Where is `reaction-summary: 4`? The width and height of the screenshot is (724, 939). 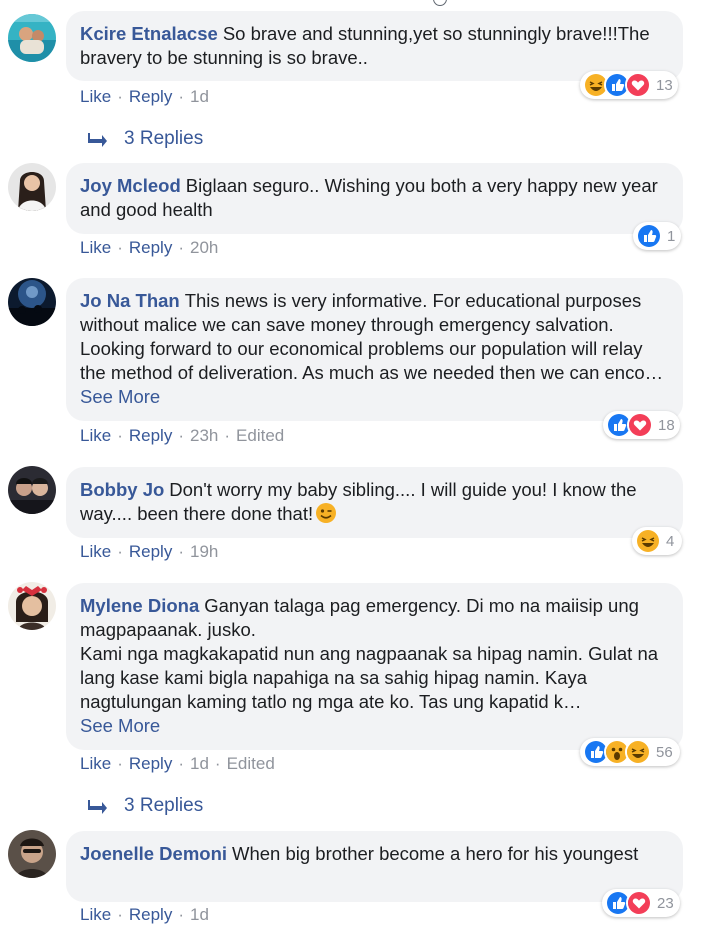
reaction-summary: 4 is located at coordinates (657, 541).